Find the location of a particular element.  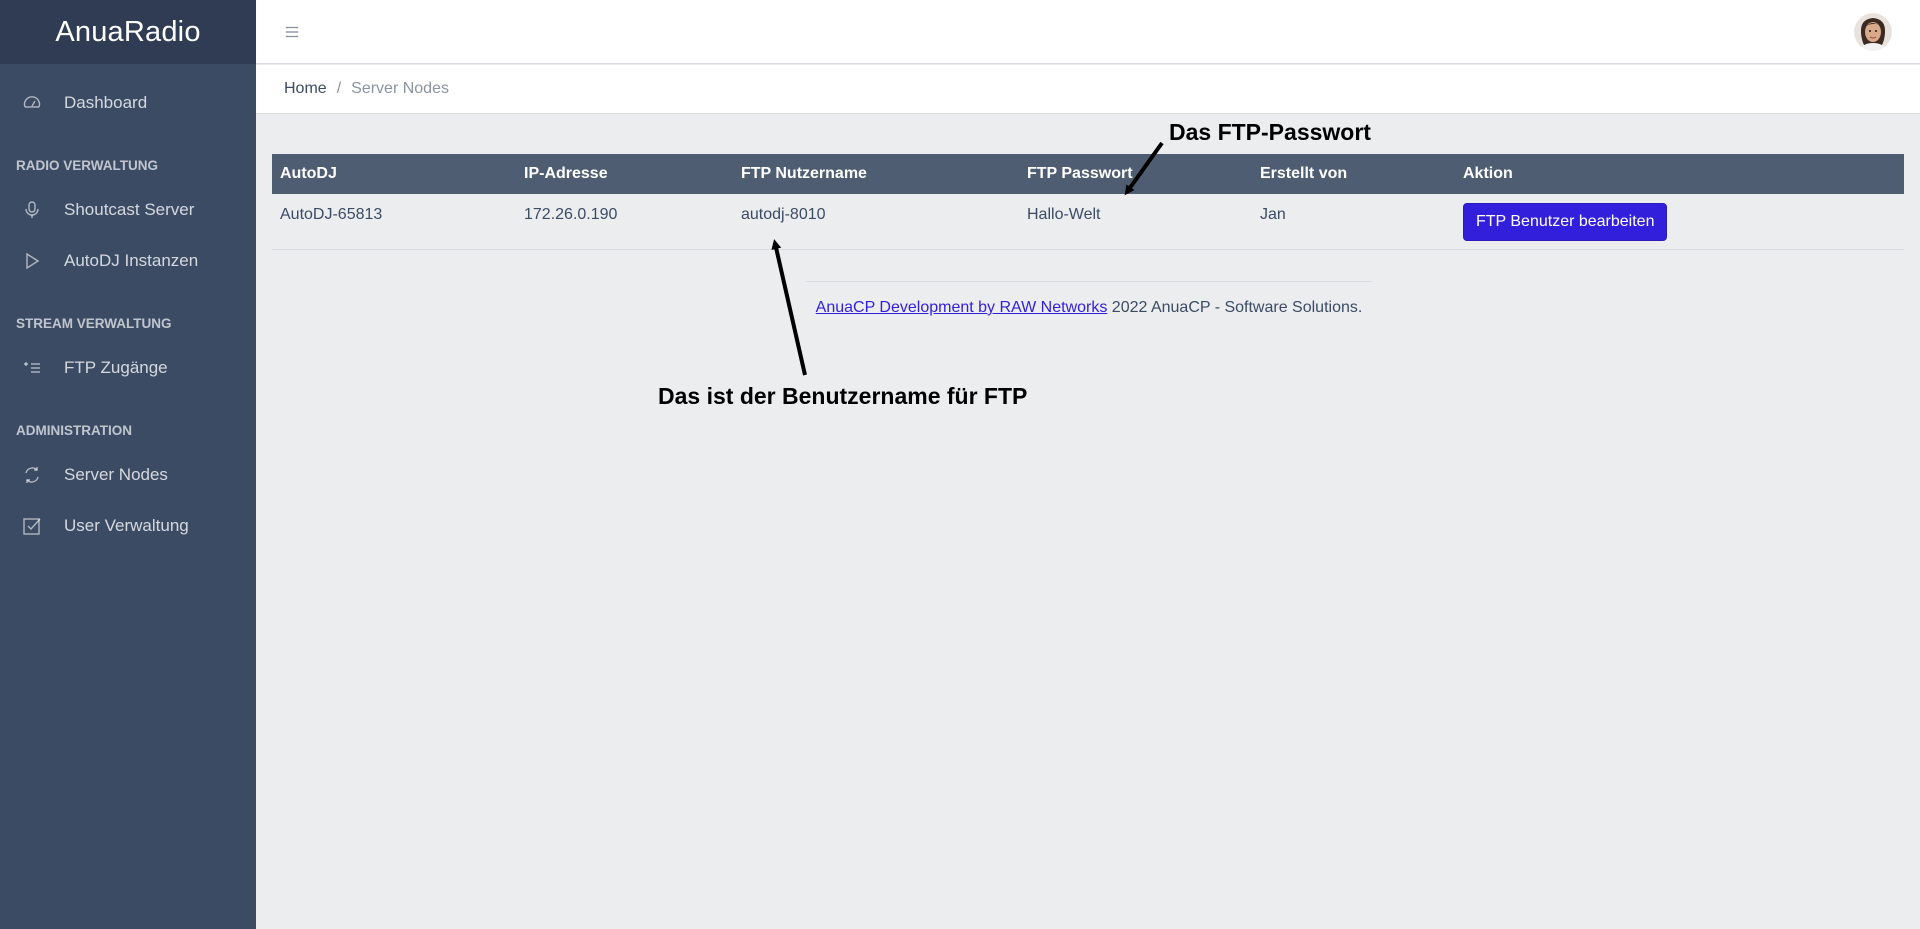

play-icon is located at coordinates (32, 261).